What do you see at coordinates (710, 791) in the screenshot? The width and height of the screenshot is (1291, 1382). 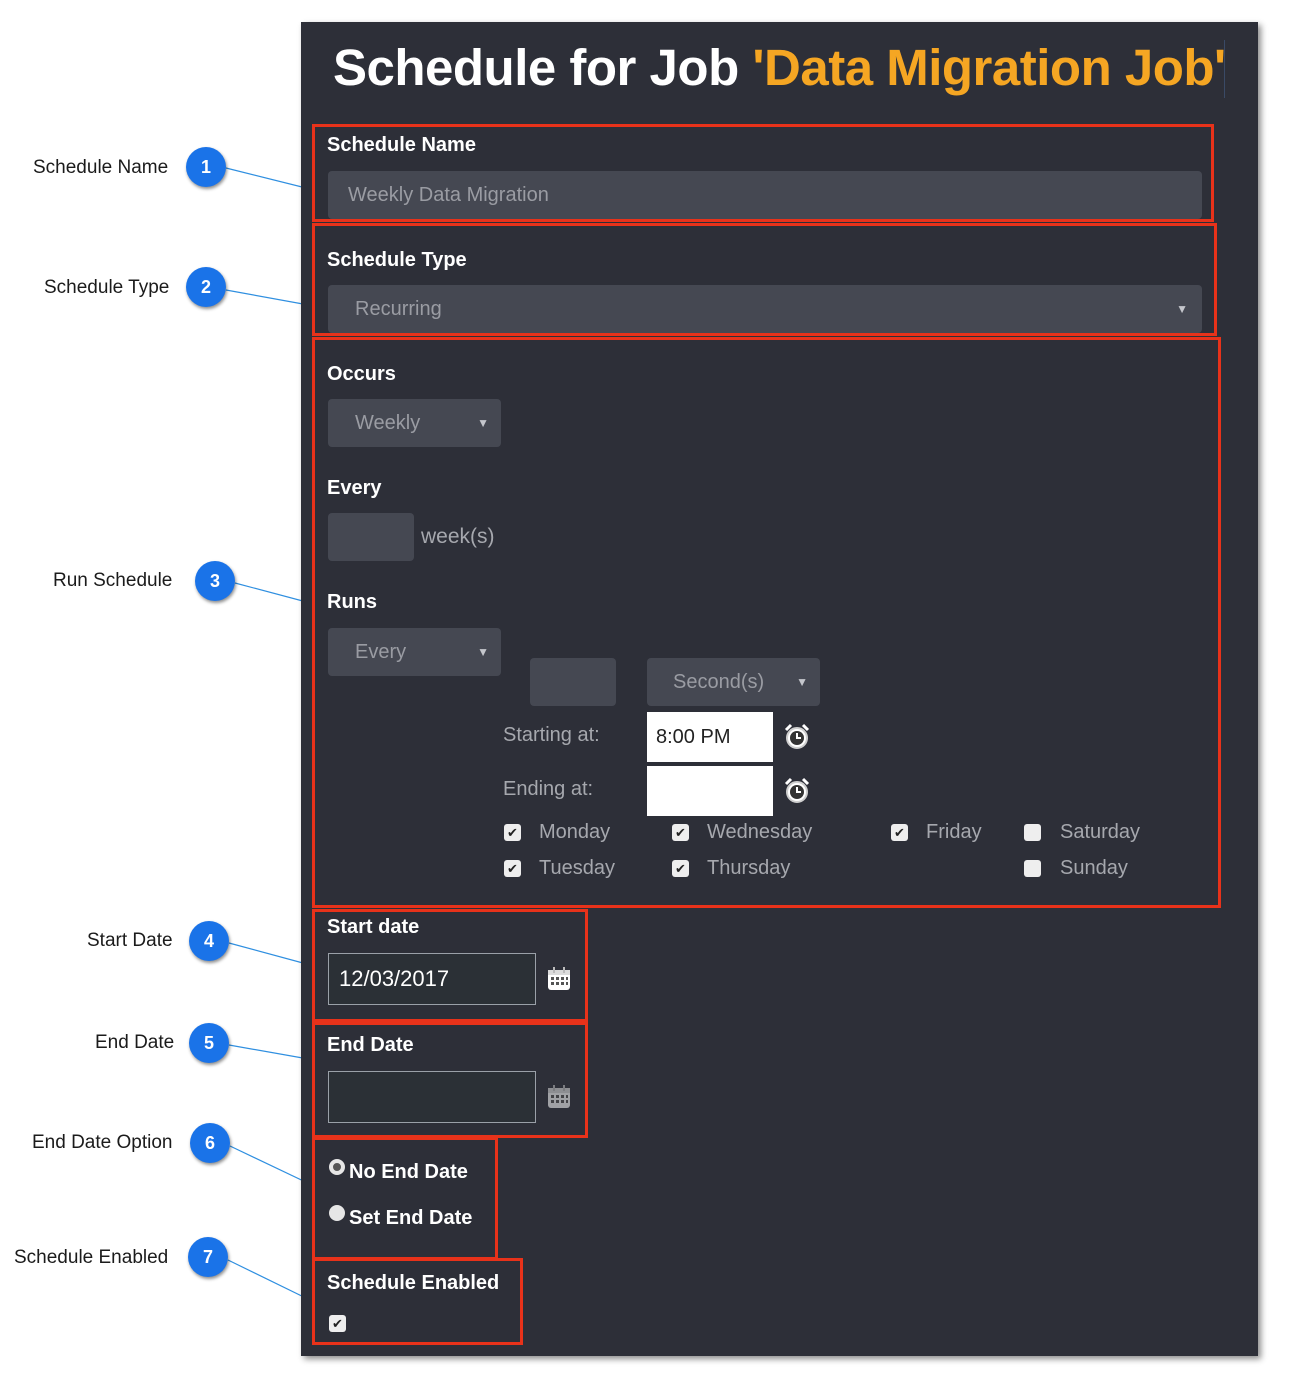 I see `ending-at-input` at bounding box center [710, 791].